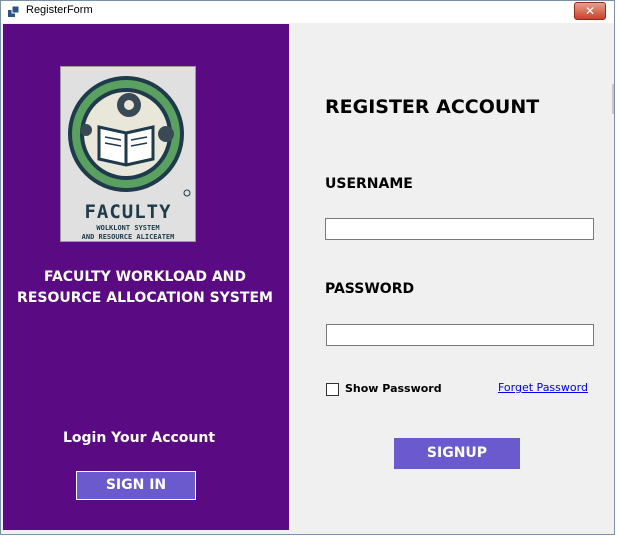 The image size is (617, 537). I want to click on sign-in-button: SIGN IN, so click(136, 485).